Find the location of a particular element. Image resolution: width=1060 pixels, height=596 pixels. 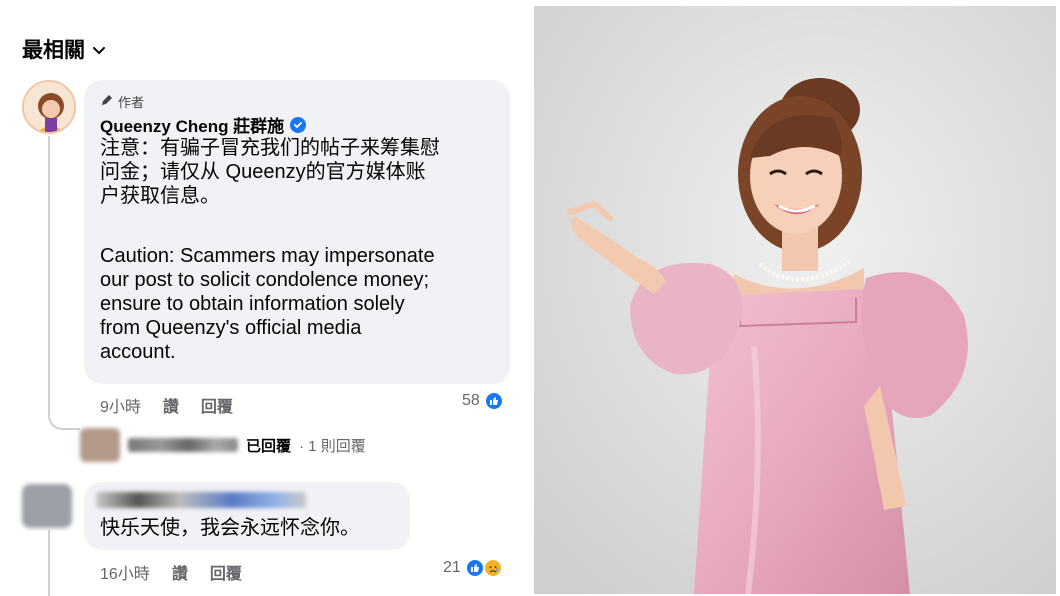

comment-actions: 16小時 讚 回覆 is located at coordinates (171, 572).